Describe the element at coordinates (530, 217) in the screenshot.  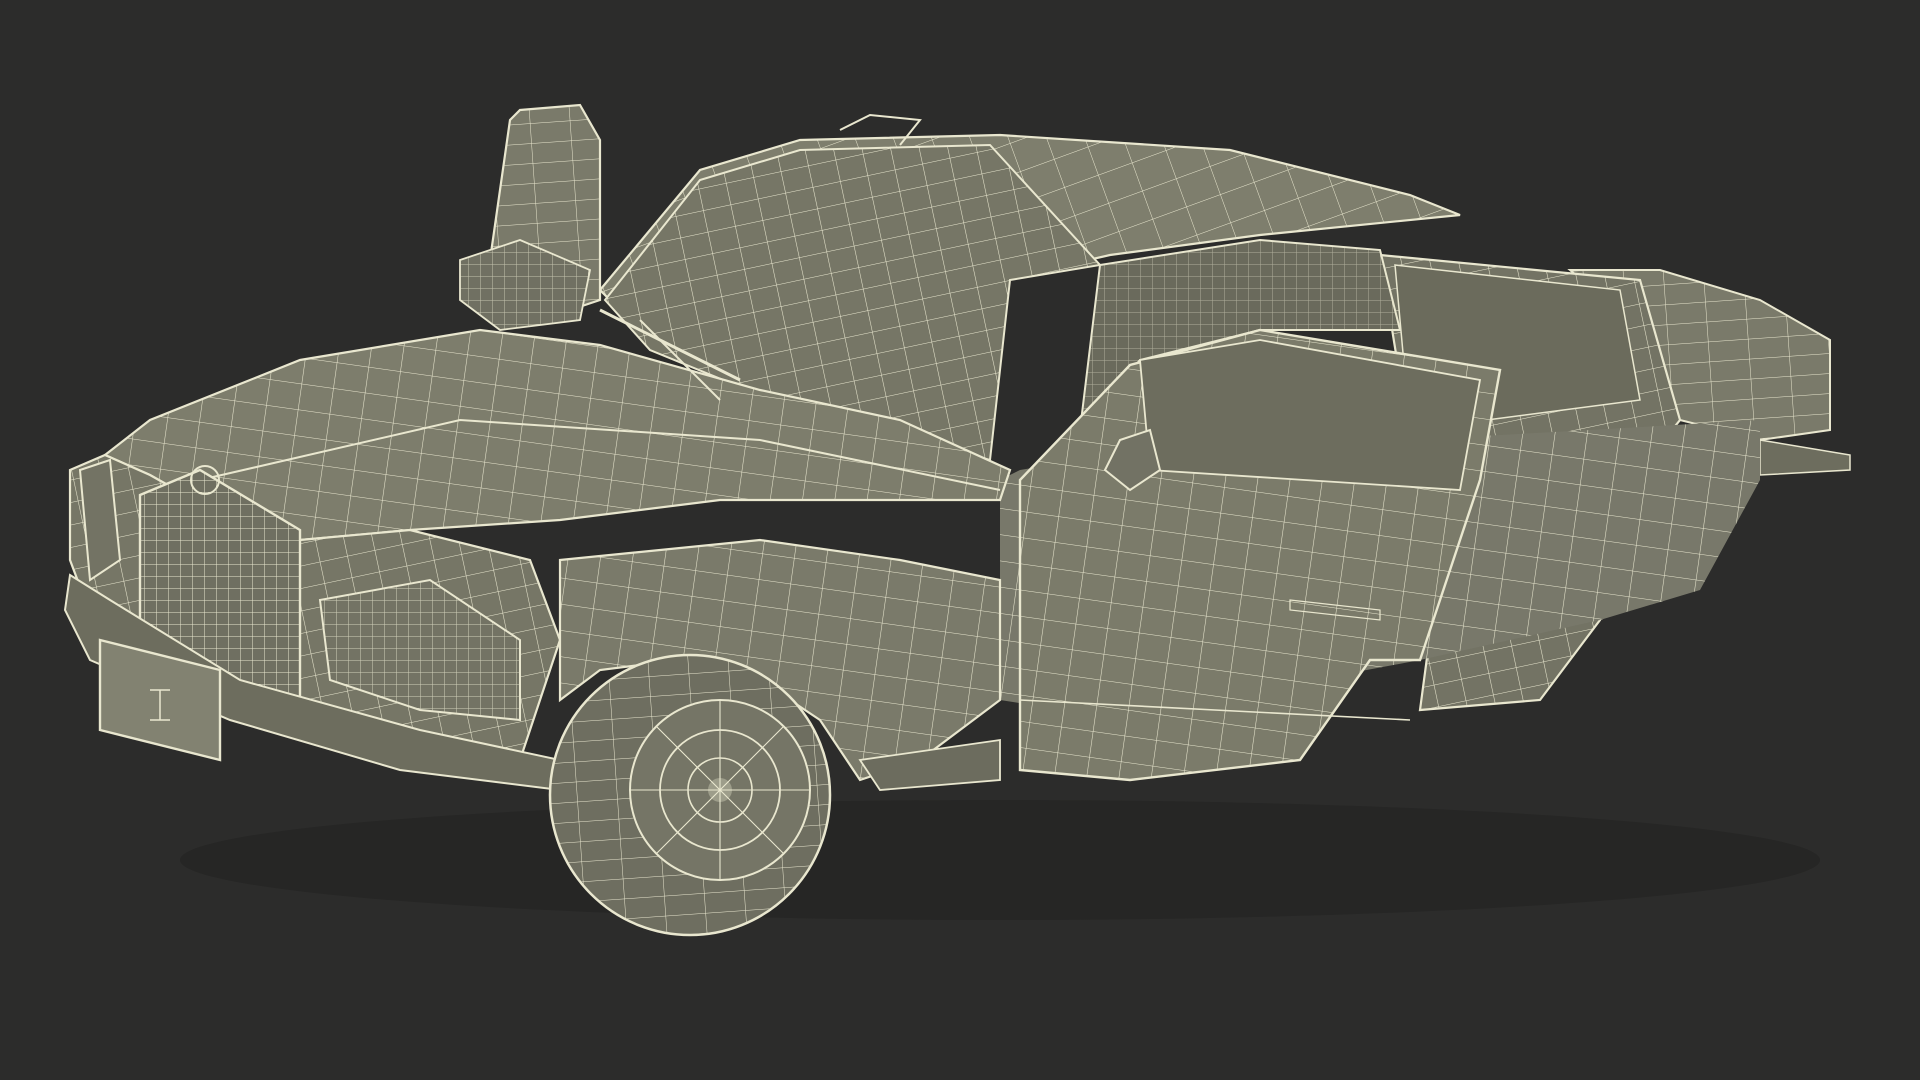
I see `raised-side-panel` at that location.